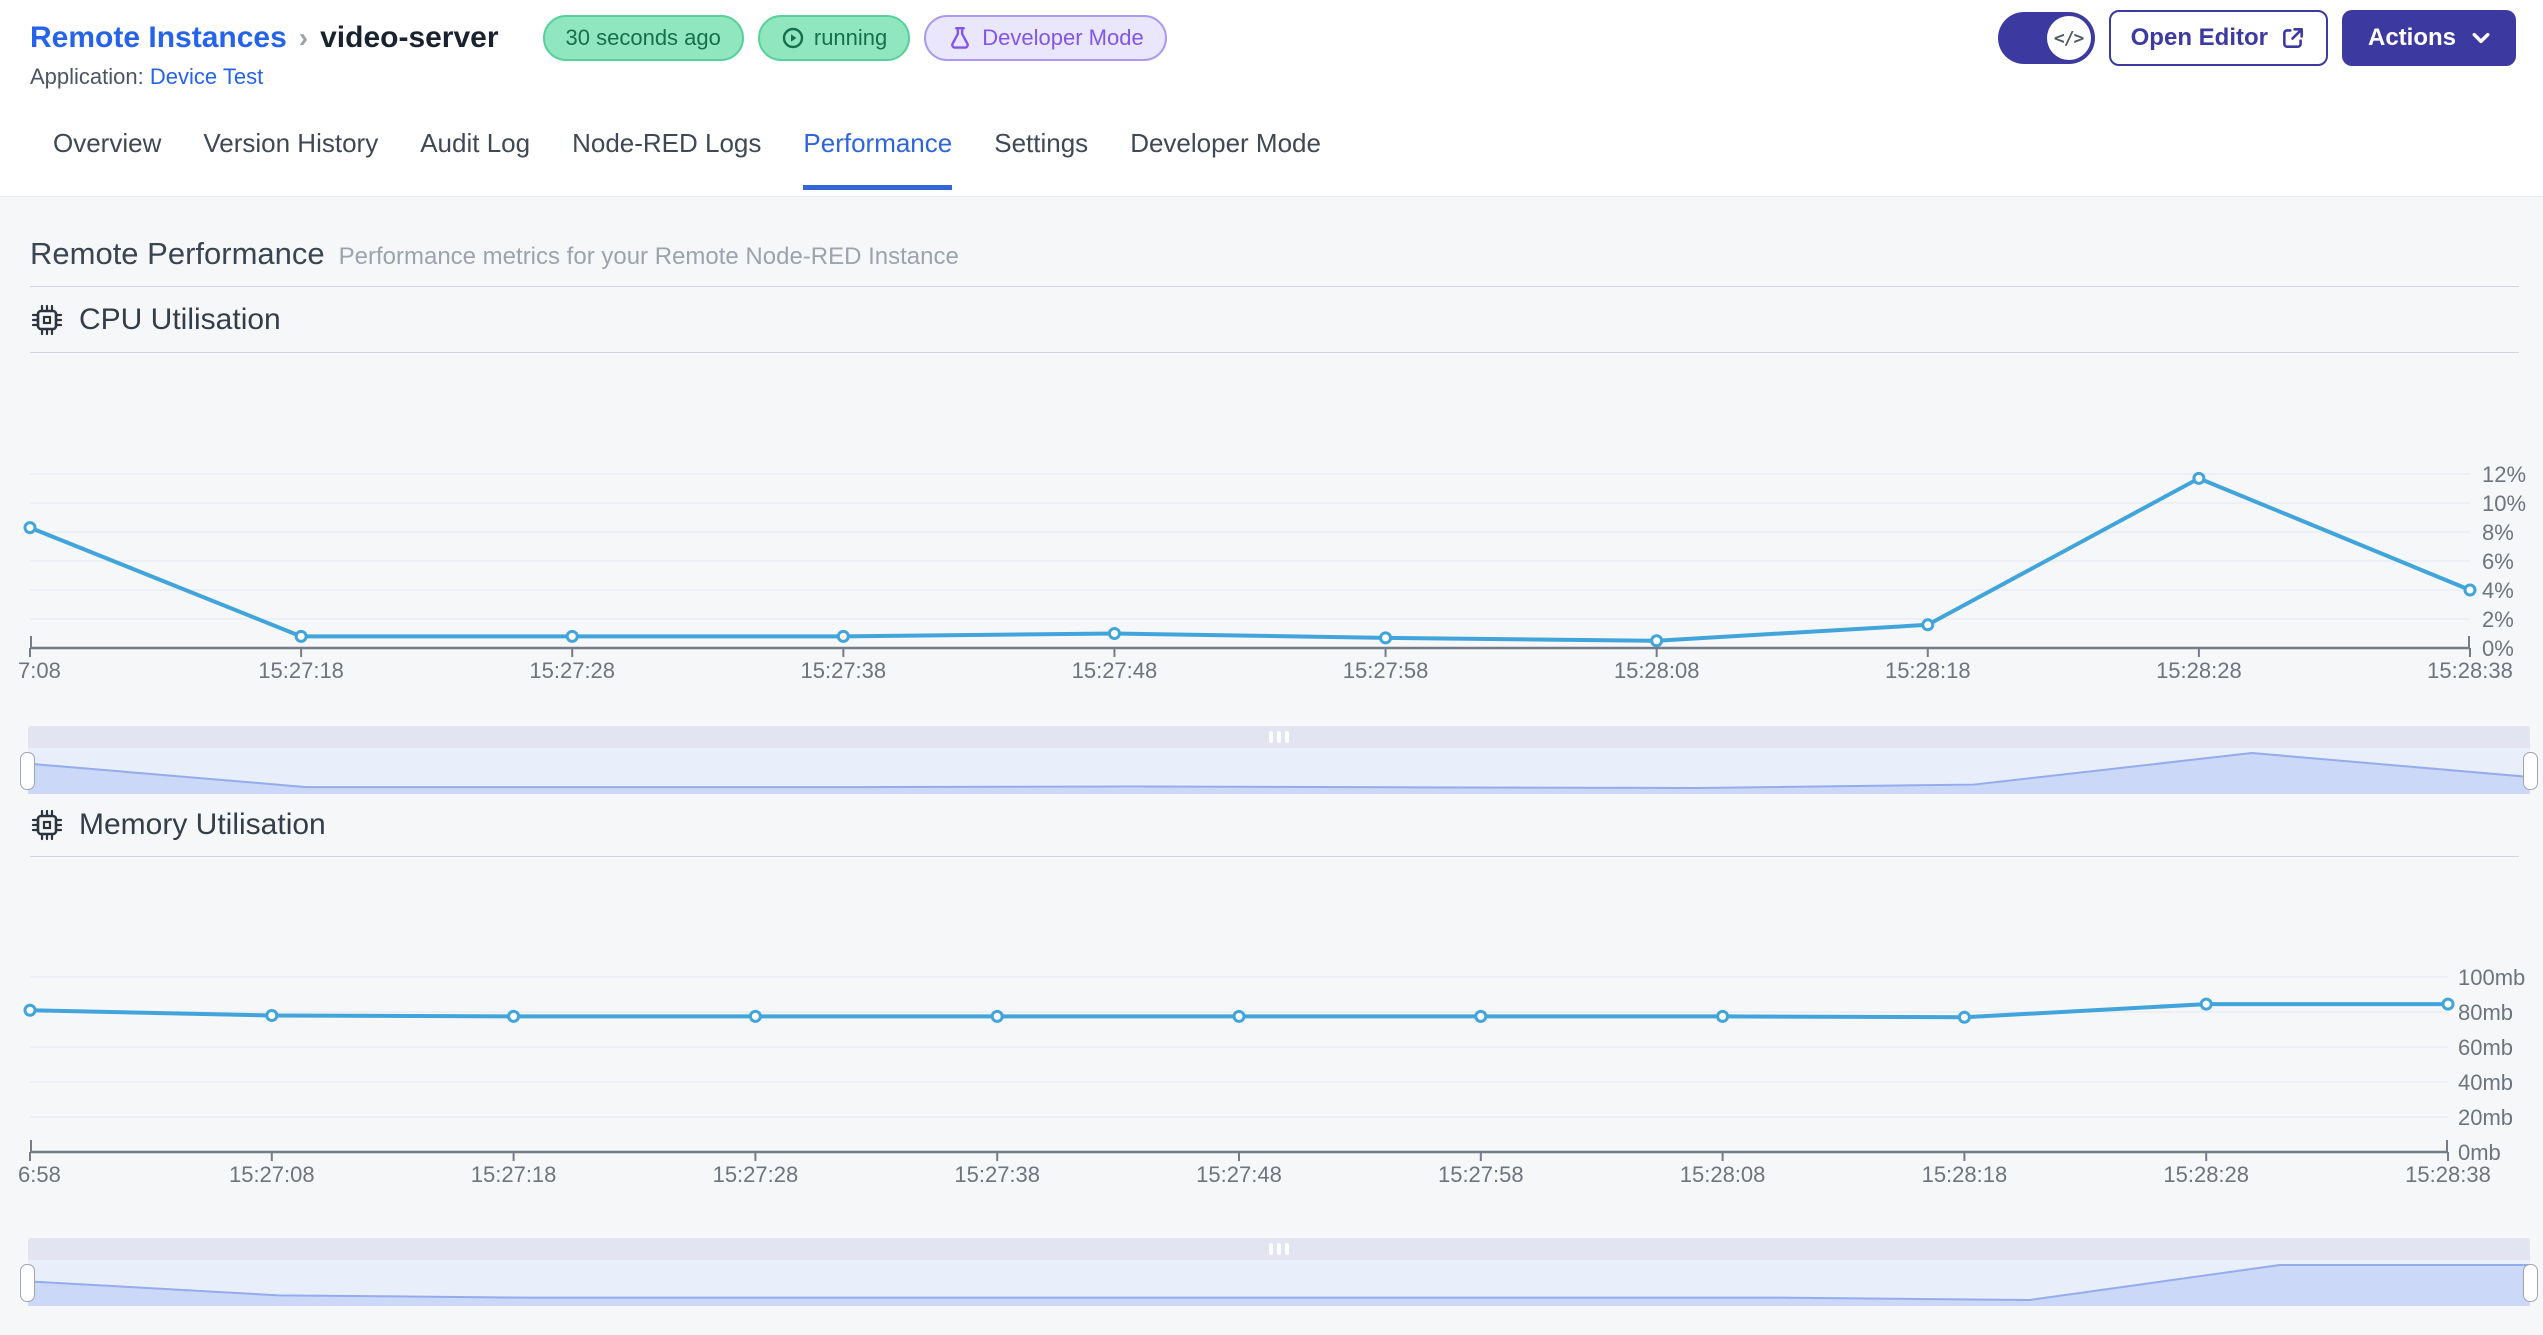 The height and width of the screenshot is (1335, 2543). What do you see at coordinates (2485, 1047) in the screenshot?
I see `svg-text: 60mb` at bounding box center [2485, 1047].